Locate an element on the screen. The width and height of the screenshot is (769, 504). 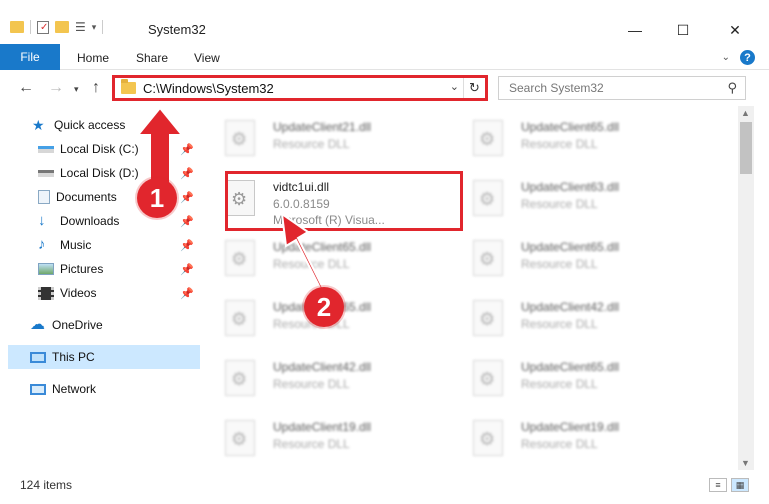
address-bar: C:\Windows\System32 ⌄ ↻ is located at coordinates (300, 88).